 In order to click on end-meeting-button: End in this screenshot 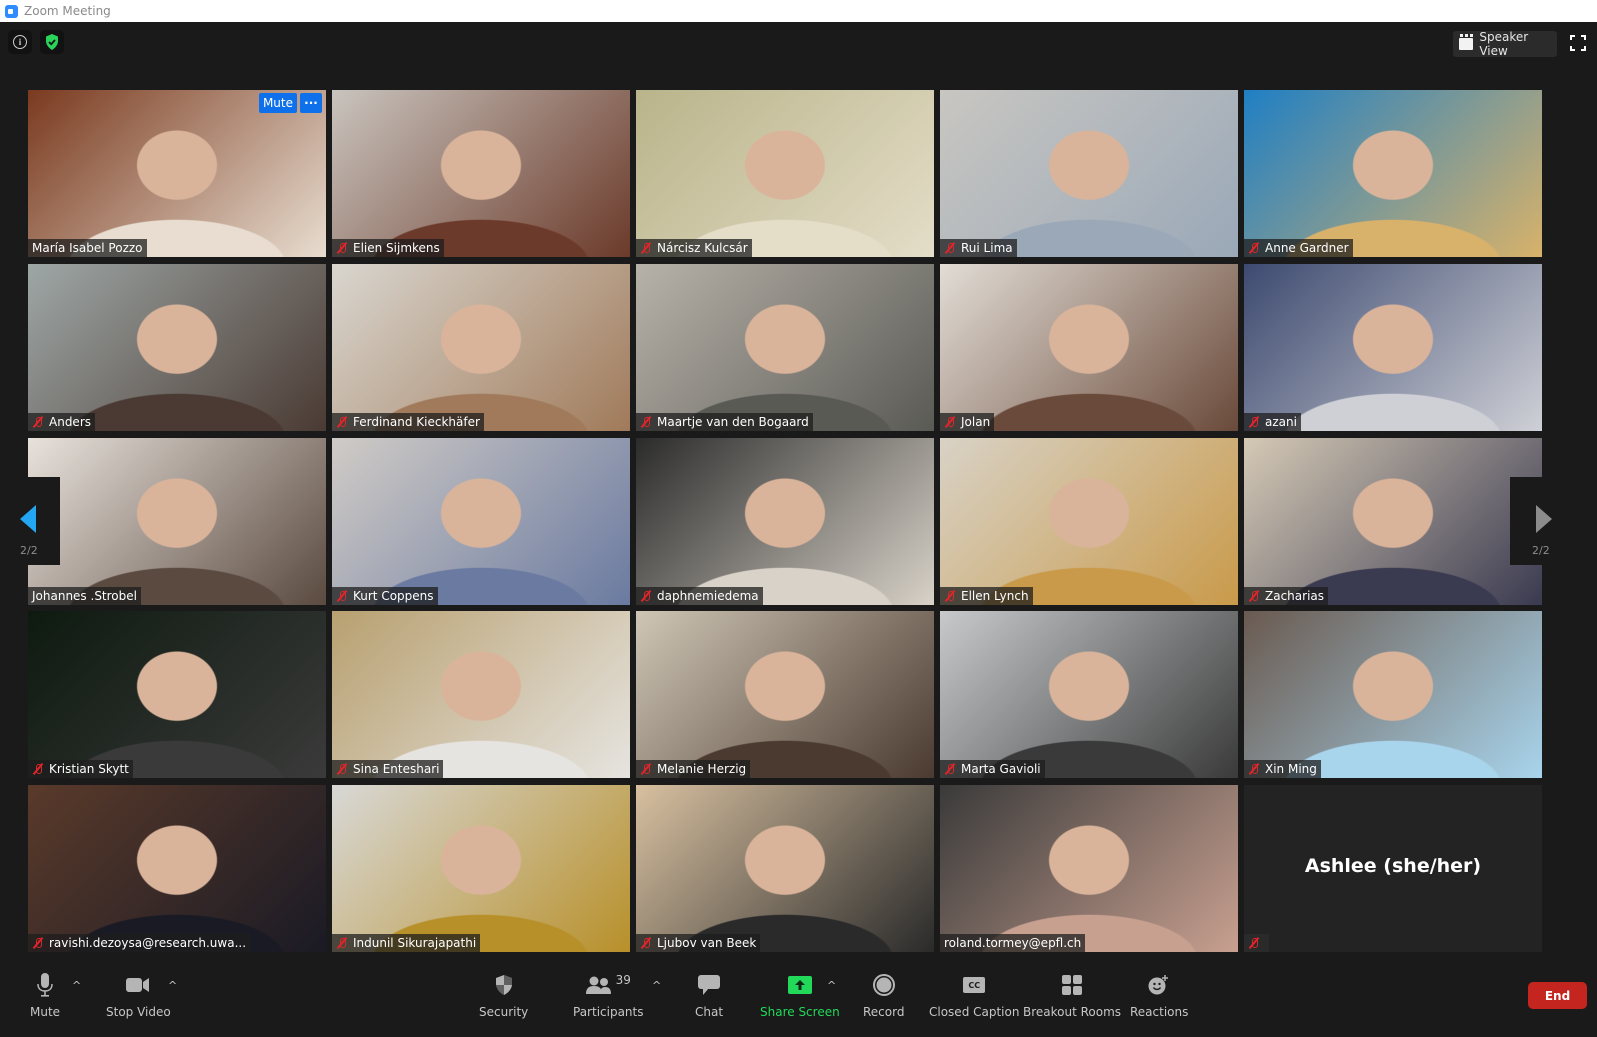, I will do `click(1557, 995)`.